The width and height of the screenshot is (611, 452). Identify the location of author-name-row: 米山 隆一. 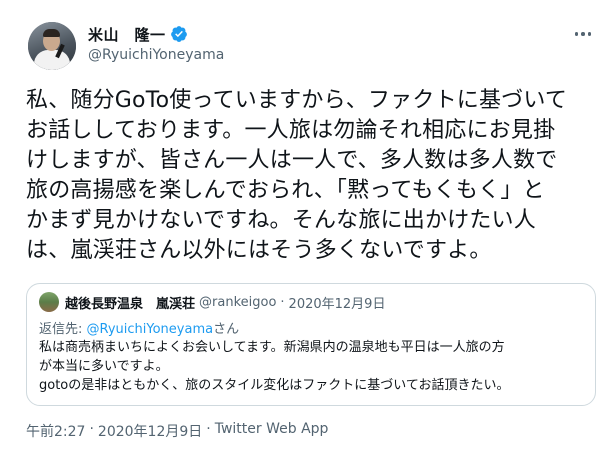
(138, 34).